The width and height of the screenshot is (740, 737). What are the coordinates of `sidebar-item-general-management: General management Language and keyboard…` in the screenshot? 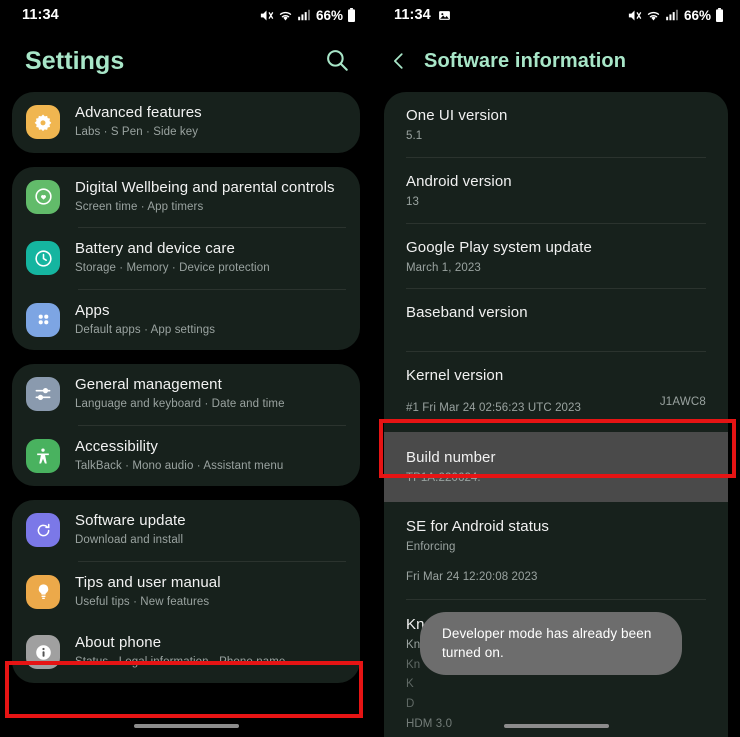 It's located at (186, 394).